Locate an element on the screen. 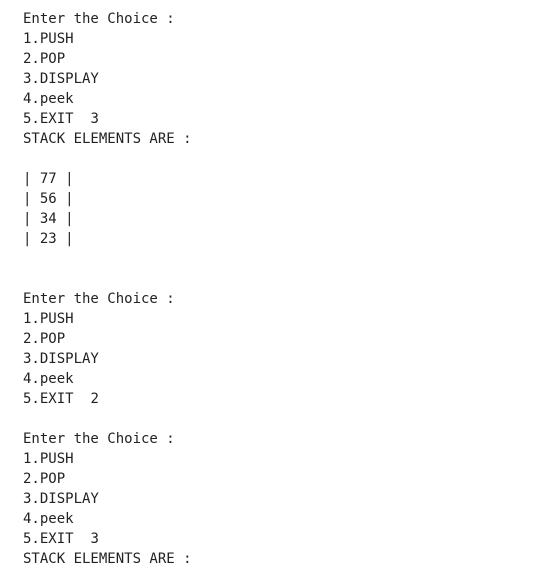 The width and height of the screenshot is (534, 580). stack-element: | 34 | is located at coordinates (48, 219).